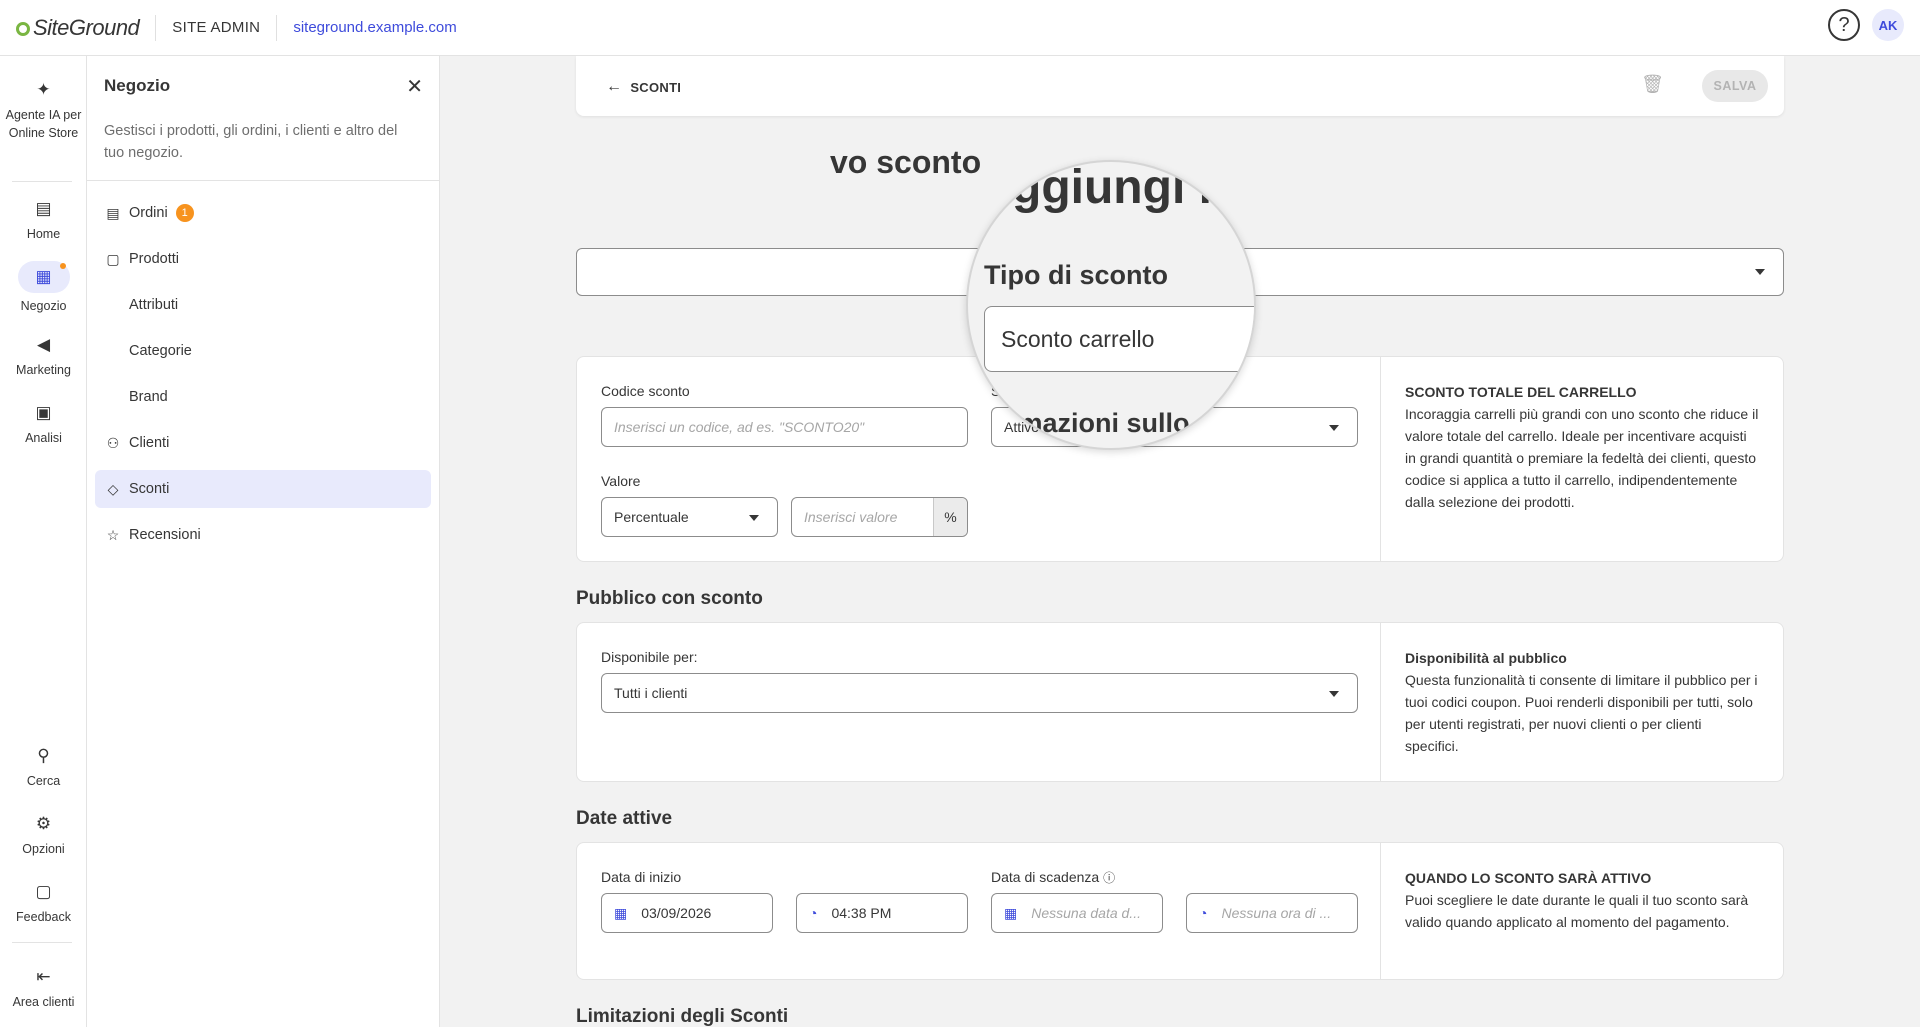 This screenshot has height=1027, width=1920. Describe the element at coordinates (263, 305) in the screenshot. I see `nav-item-attributi: Attributi` at that location.